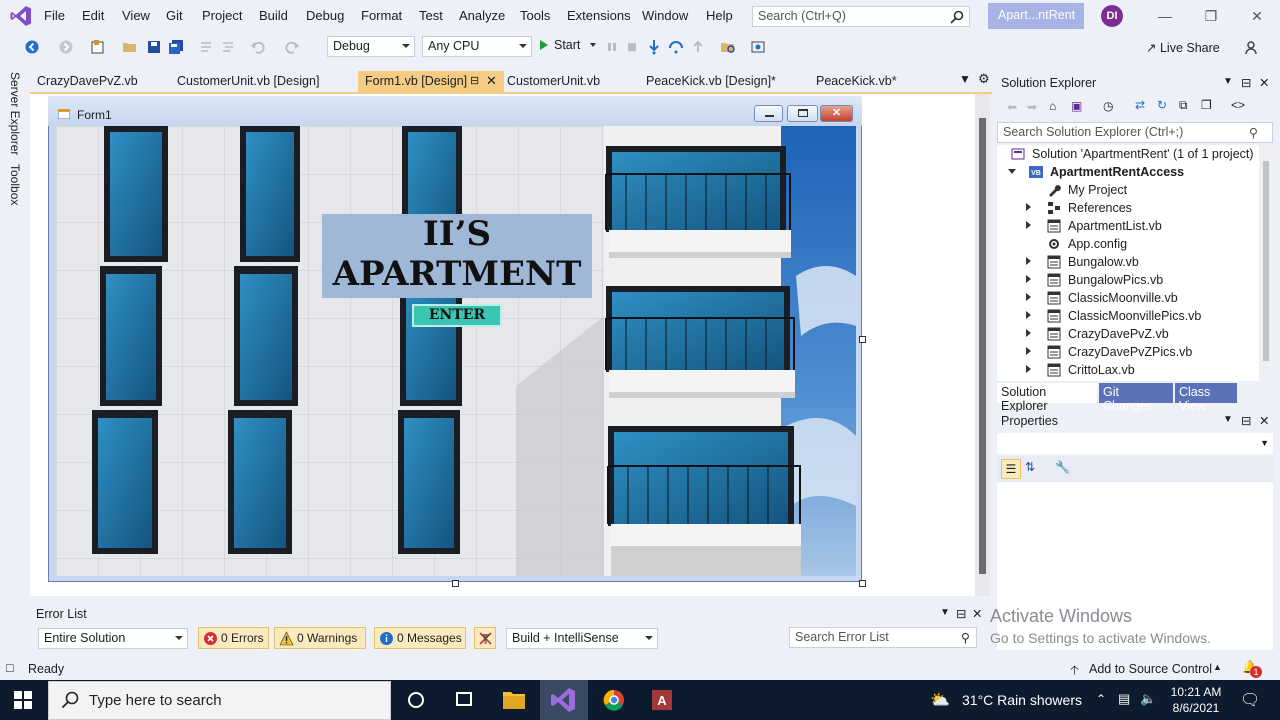  I want to click on history-icon: ◷, so click(1108, 106).